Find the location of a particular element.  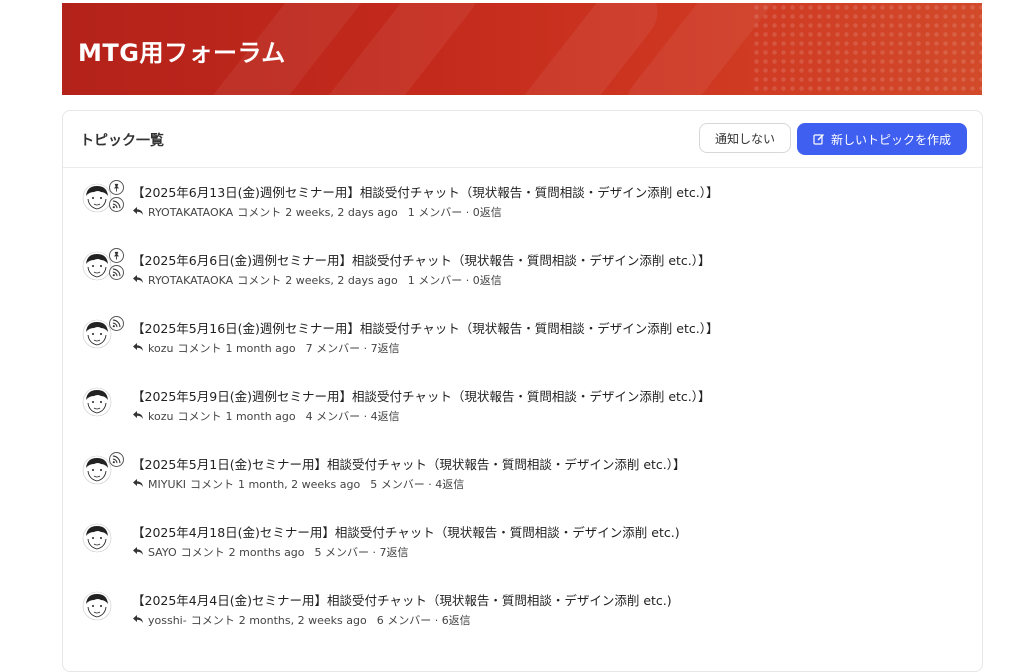

topic-author: yosshi- is located at coordinates (167, 620).